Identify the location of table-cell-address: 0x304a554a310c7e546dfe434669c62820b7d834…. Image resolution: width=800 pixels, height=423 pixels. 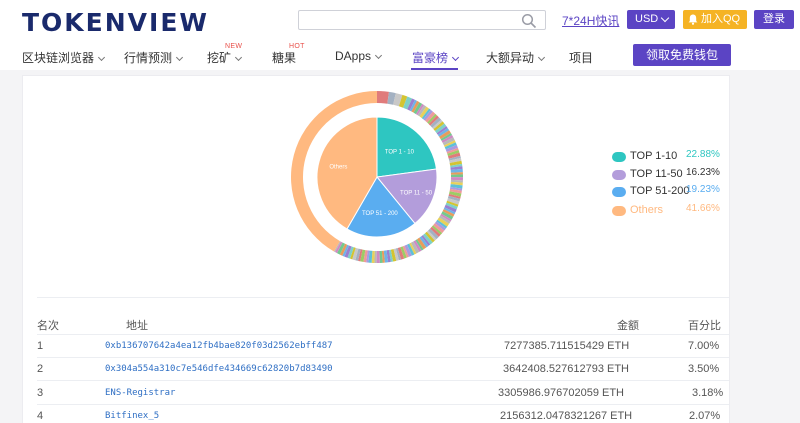
(219, 369).